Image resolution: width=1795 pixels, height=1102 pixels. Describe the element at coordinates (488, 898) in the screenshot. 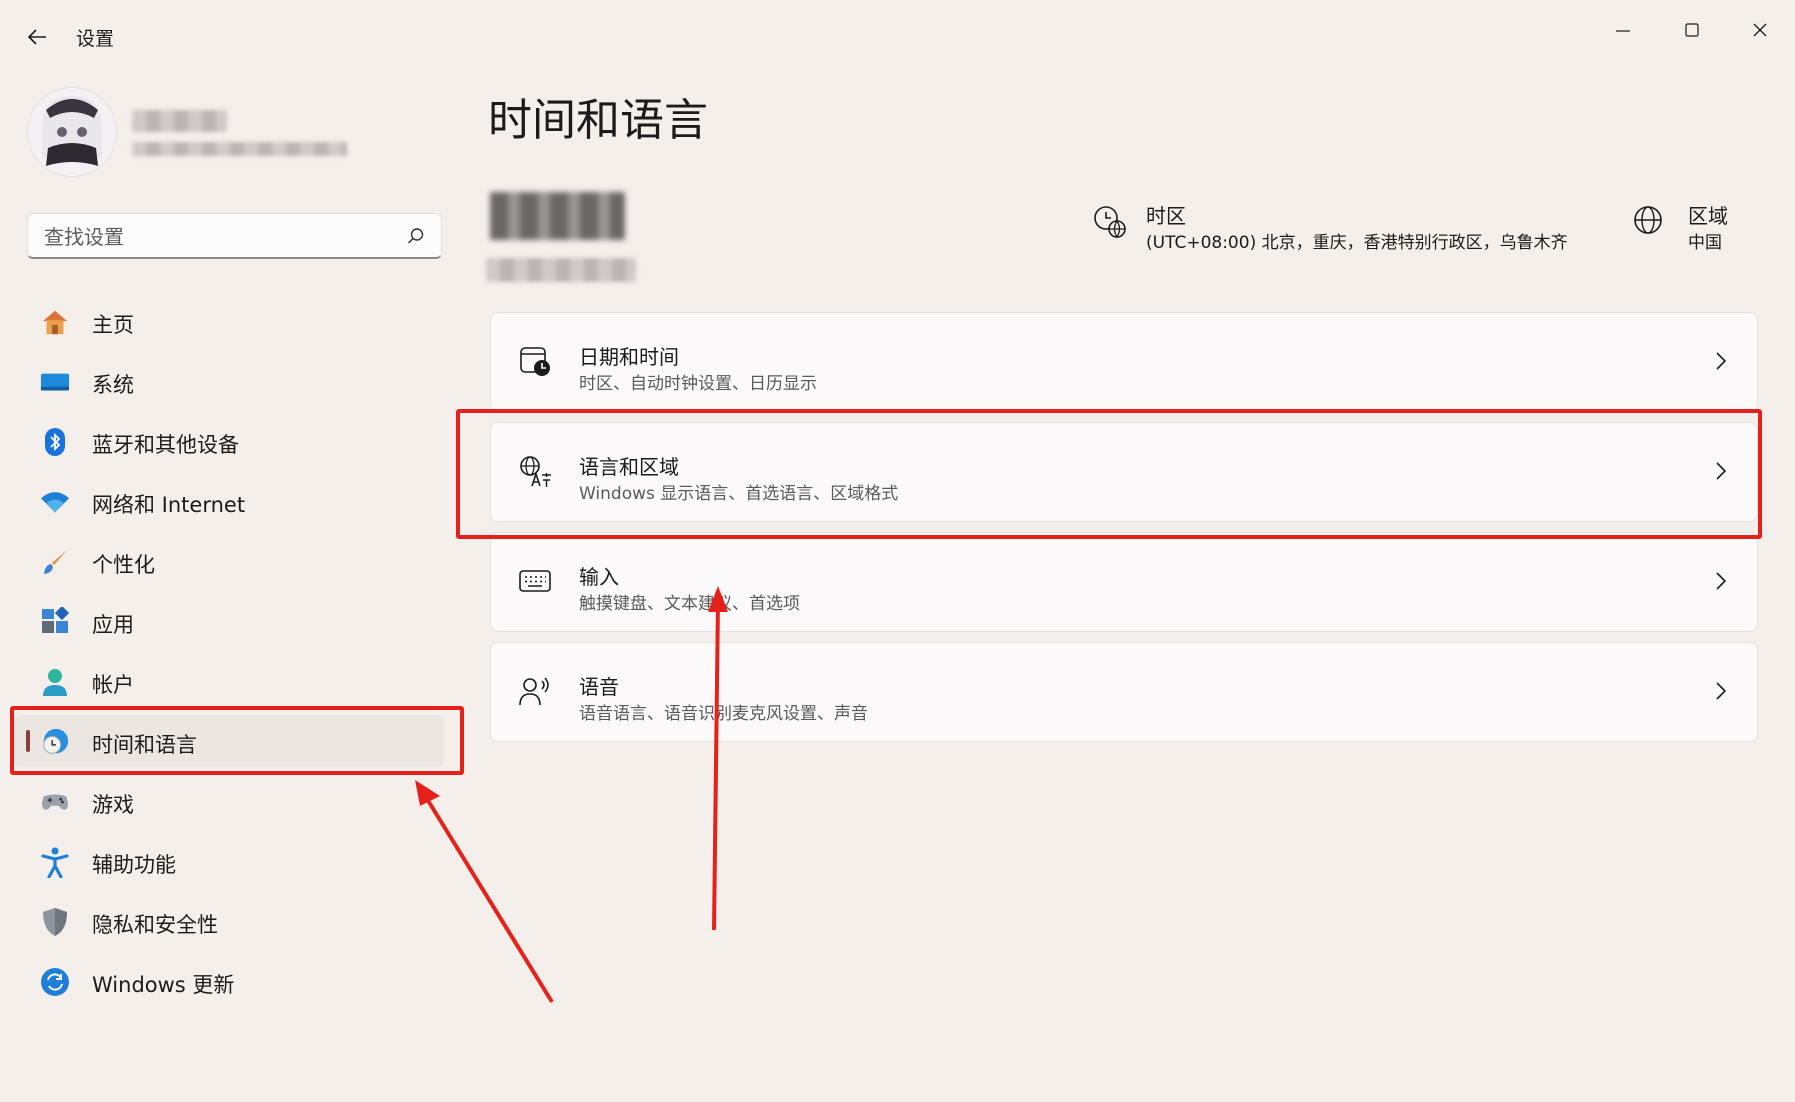

I see `arrow-line-to-sidebar` at that location.